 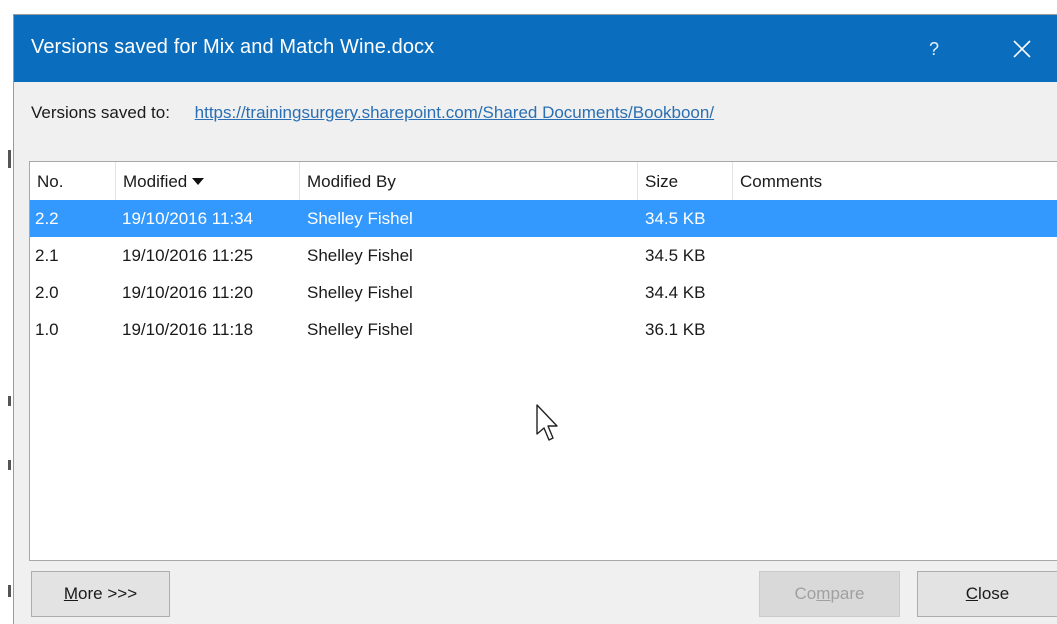 I want to click on help-button: ?, so click(x=934, y=49).